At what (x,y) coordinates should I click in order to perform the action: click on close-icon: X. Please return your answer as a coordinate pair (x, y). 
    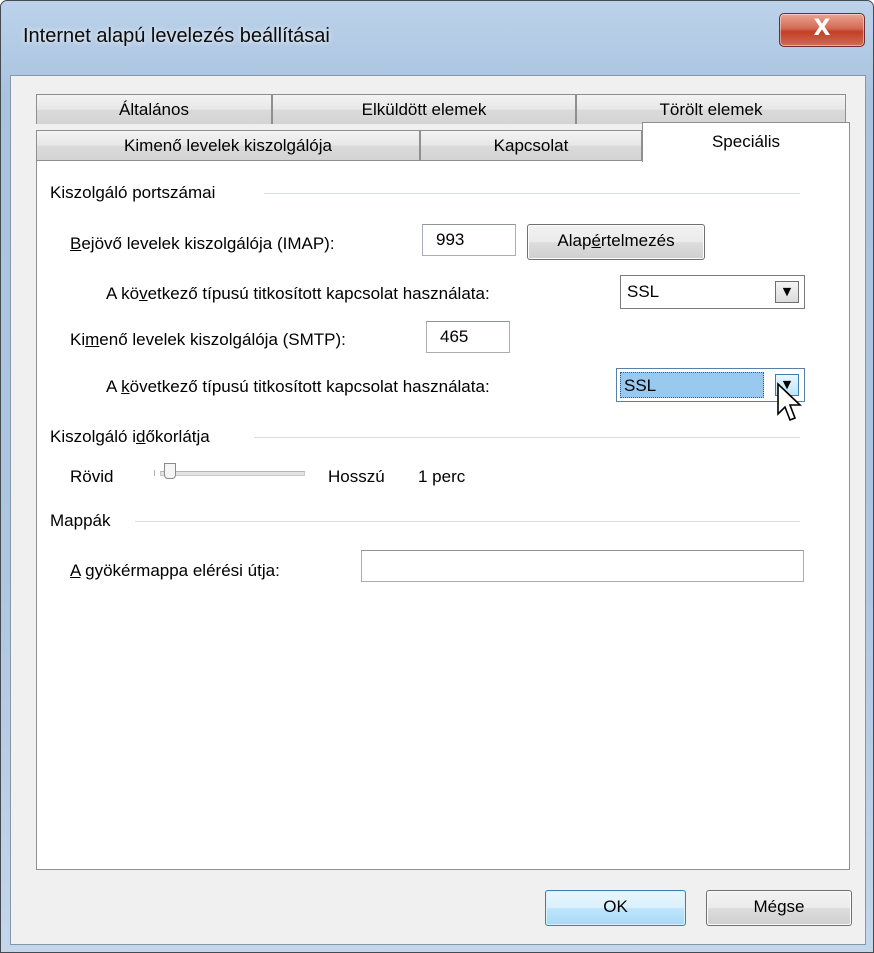
    Looking at the image, I should click on (822, 28).